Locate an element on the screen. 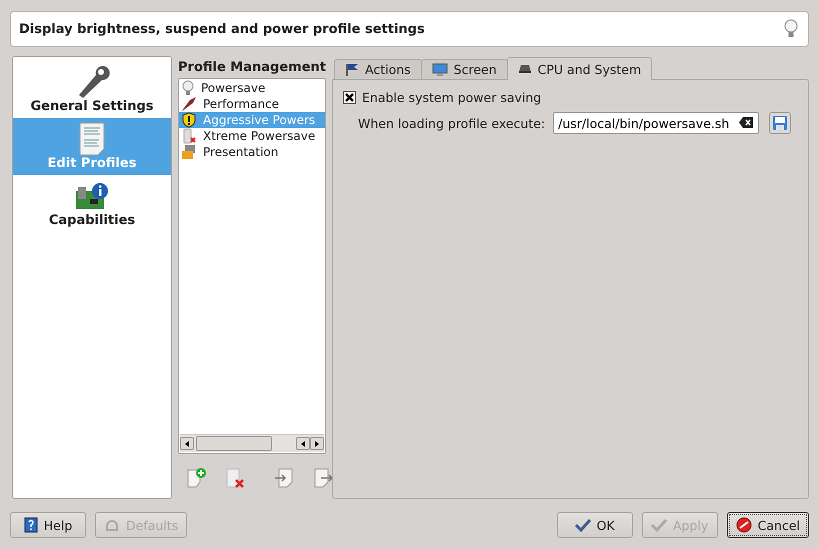 This screenshot has height=549, width=819. profile-item: Powersave is located at coordinates (252, 88).